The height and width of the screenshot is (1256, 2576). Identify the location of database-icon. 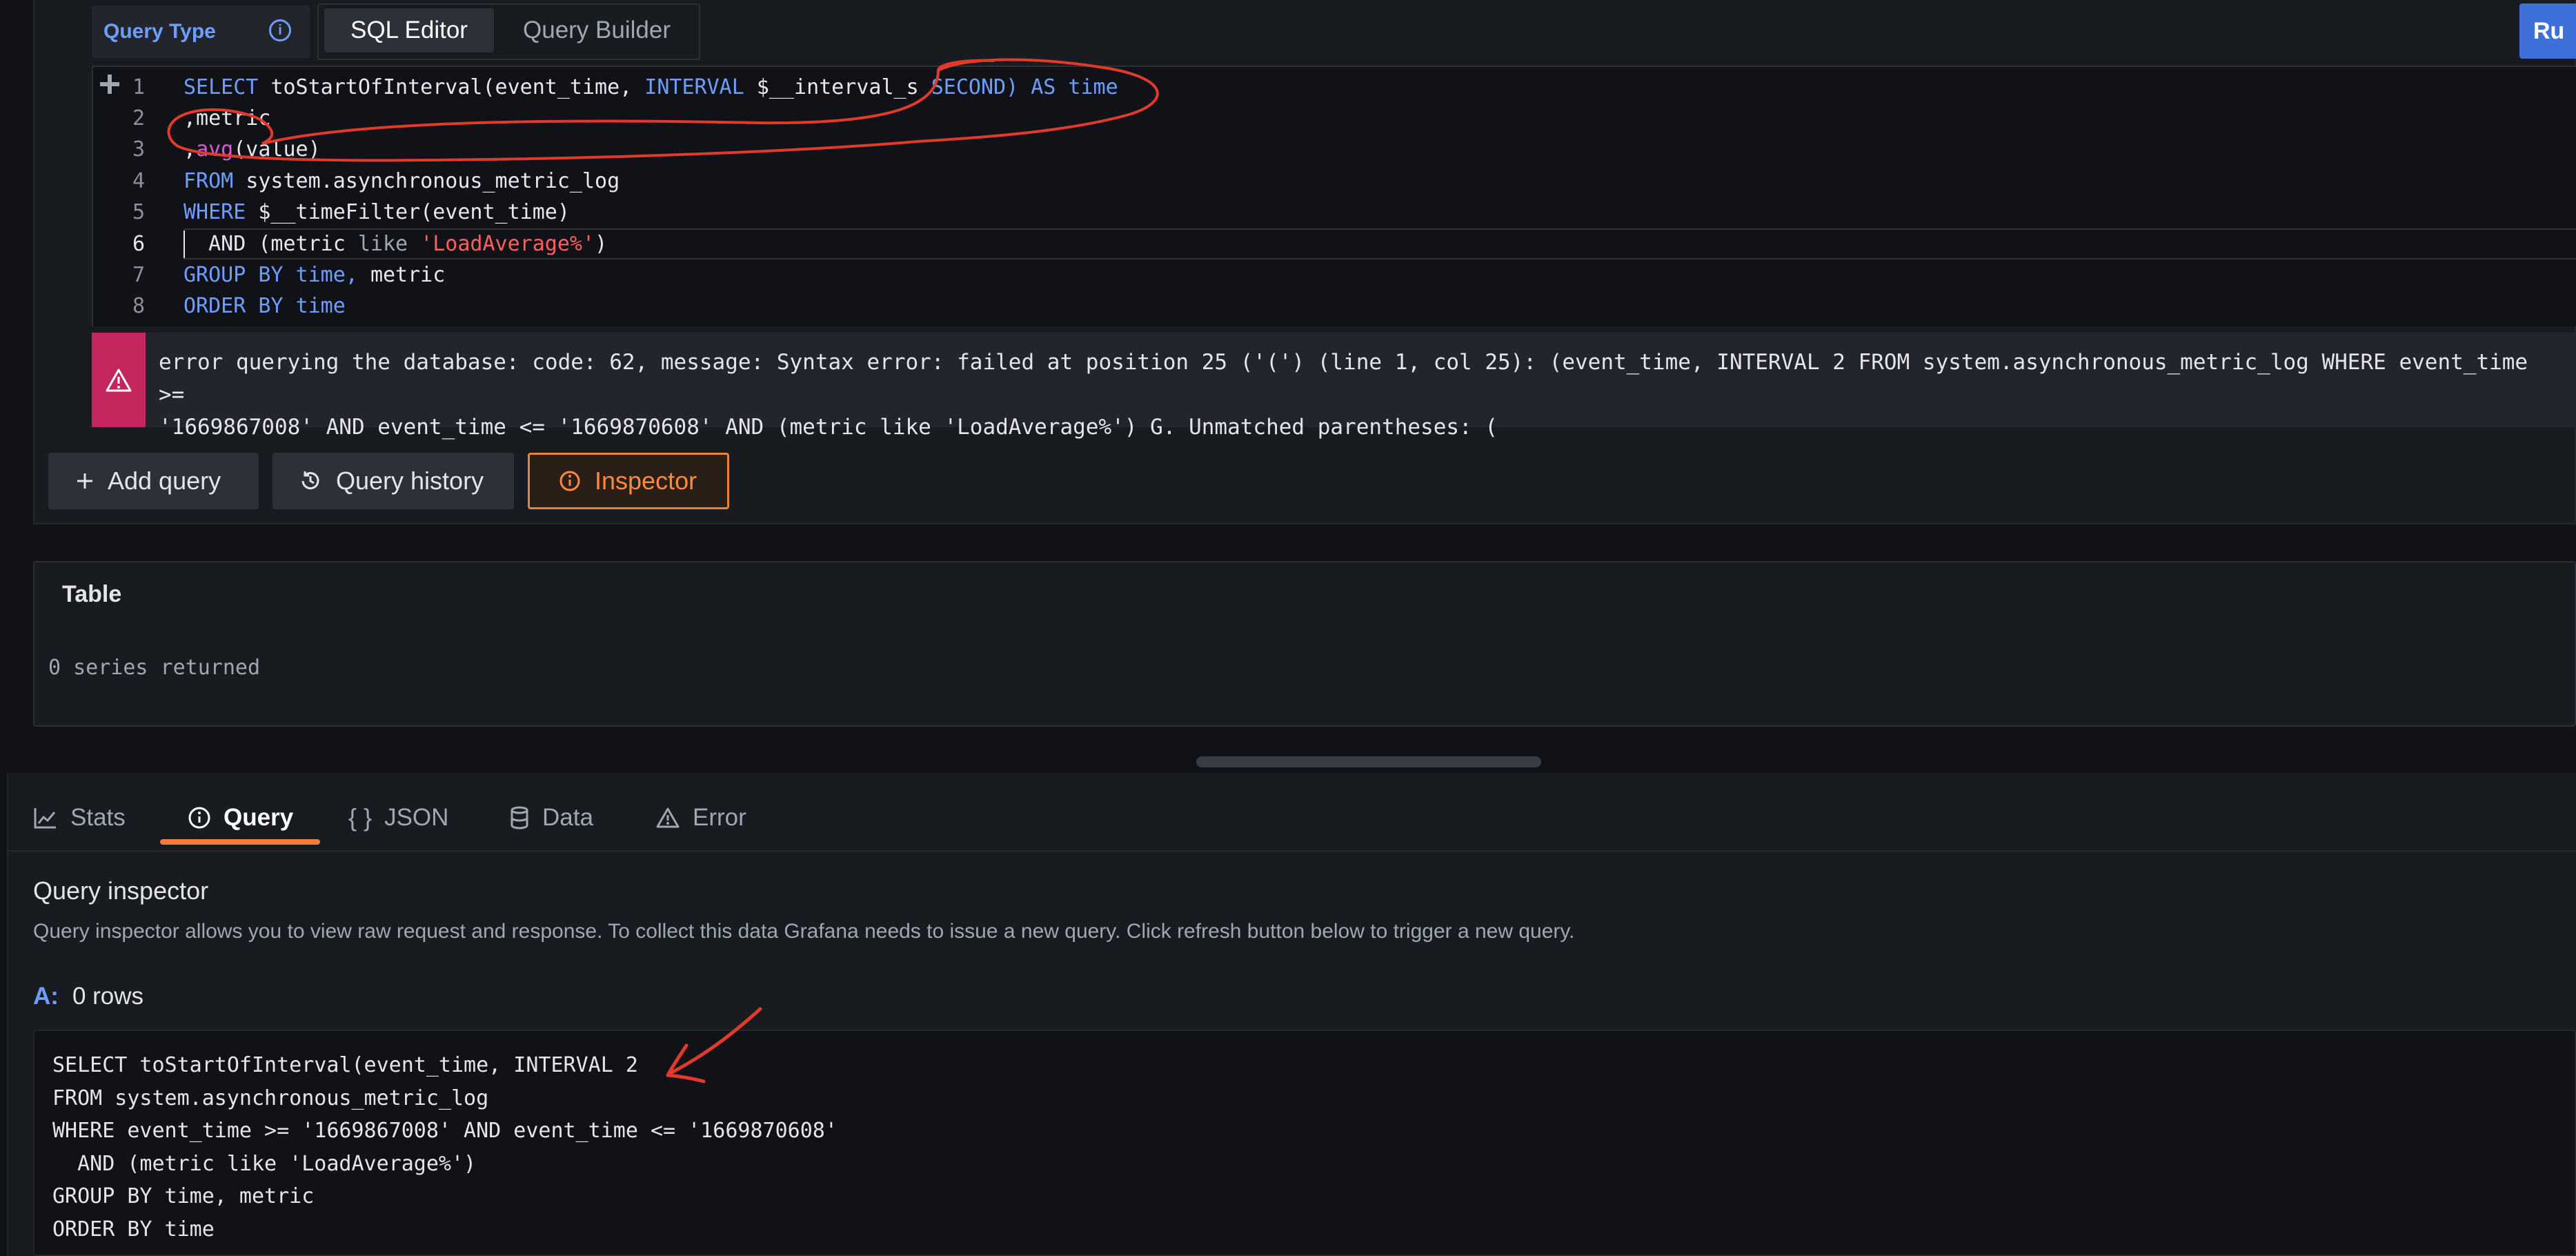
(519, 818).